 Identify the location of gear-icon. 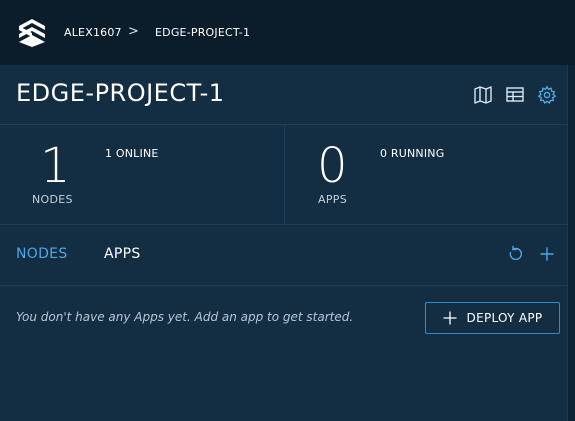
(547, 95).